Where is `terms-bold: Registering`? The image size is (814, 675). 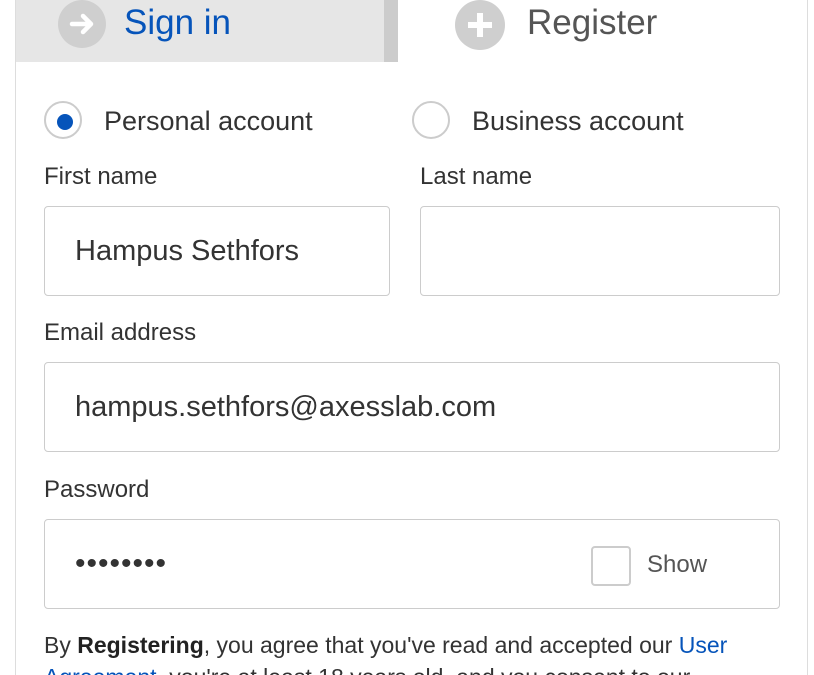 terms-bold: Registering is located at coordinates (140, 645).